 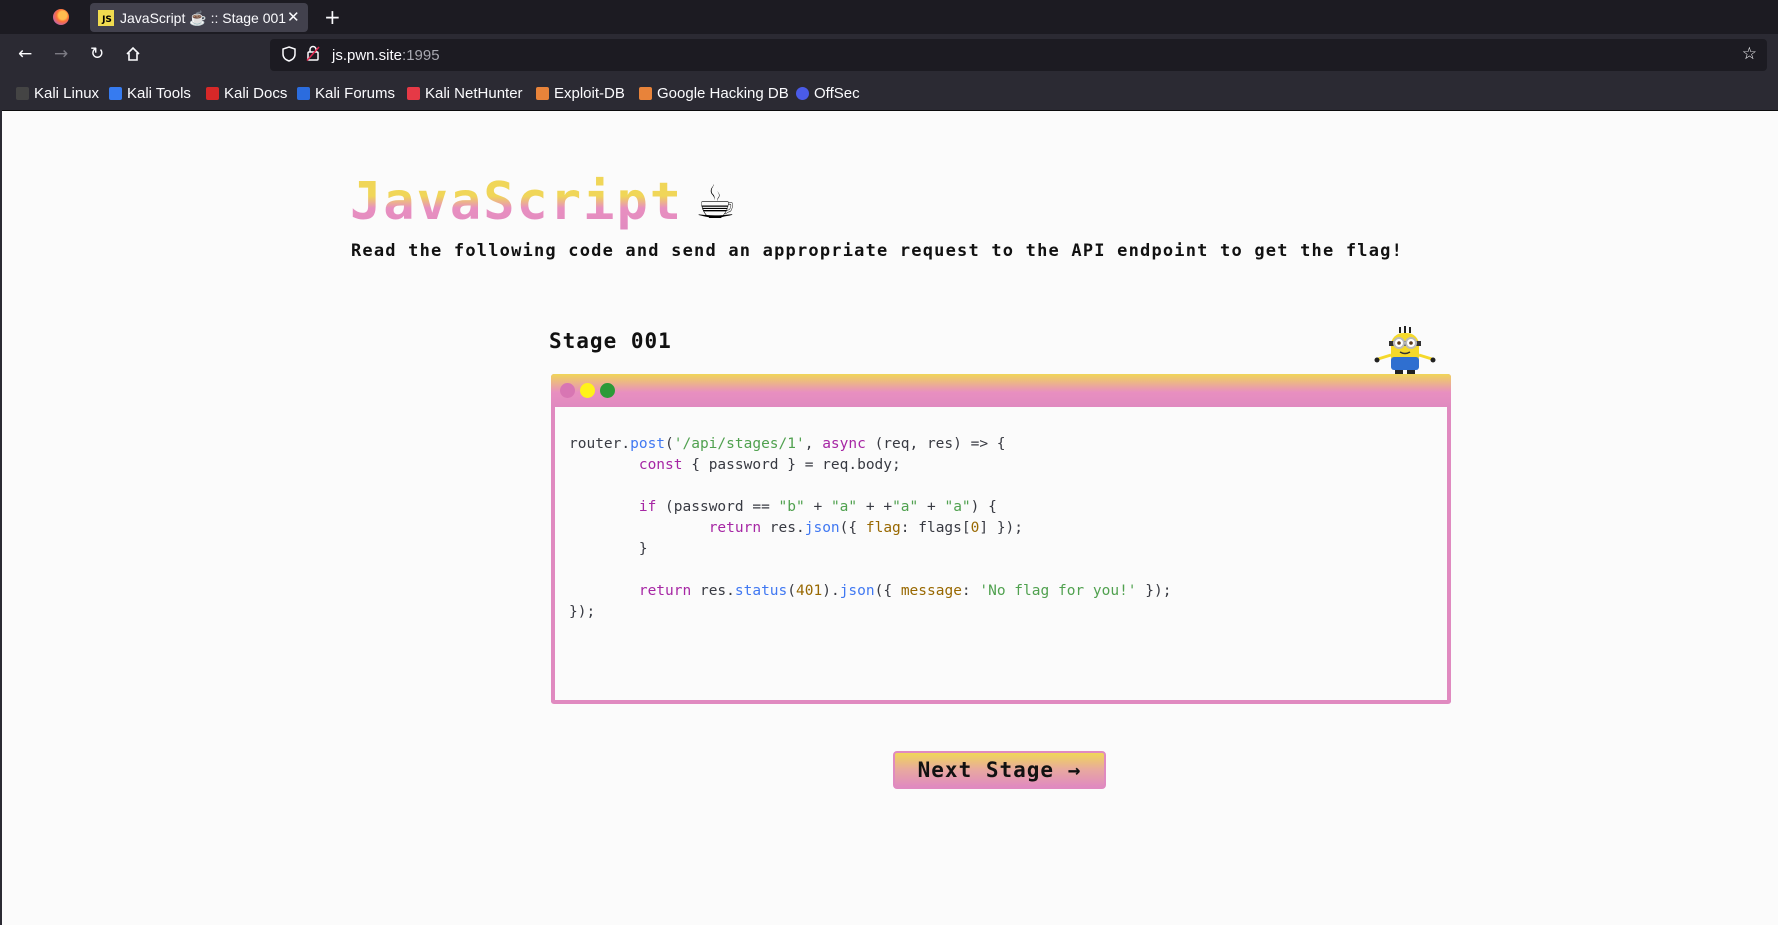 I want to click on kali-forums-icon, so click(x=303, y=93).